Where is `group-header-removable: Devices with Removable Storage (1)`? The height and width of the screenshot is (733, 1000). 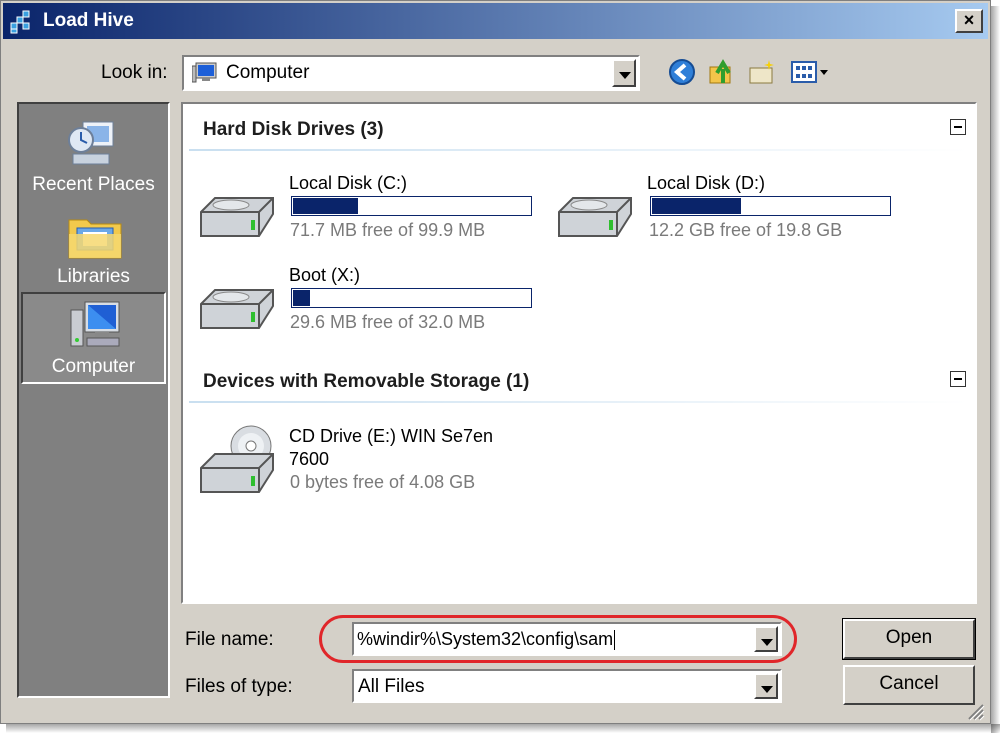
group-header-removable: Devices with Removable Storage (1) is located at coordinates (366, 381).